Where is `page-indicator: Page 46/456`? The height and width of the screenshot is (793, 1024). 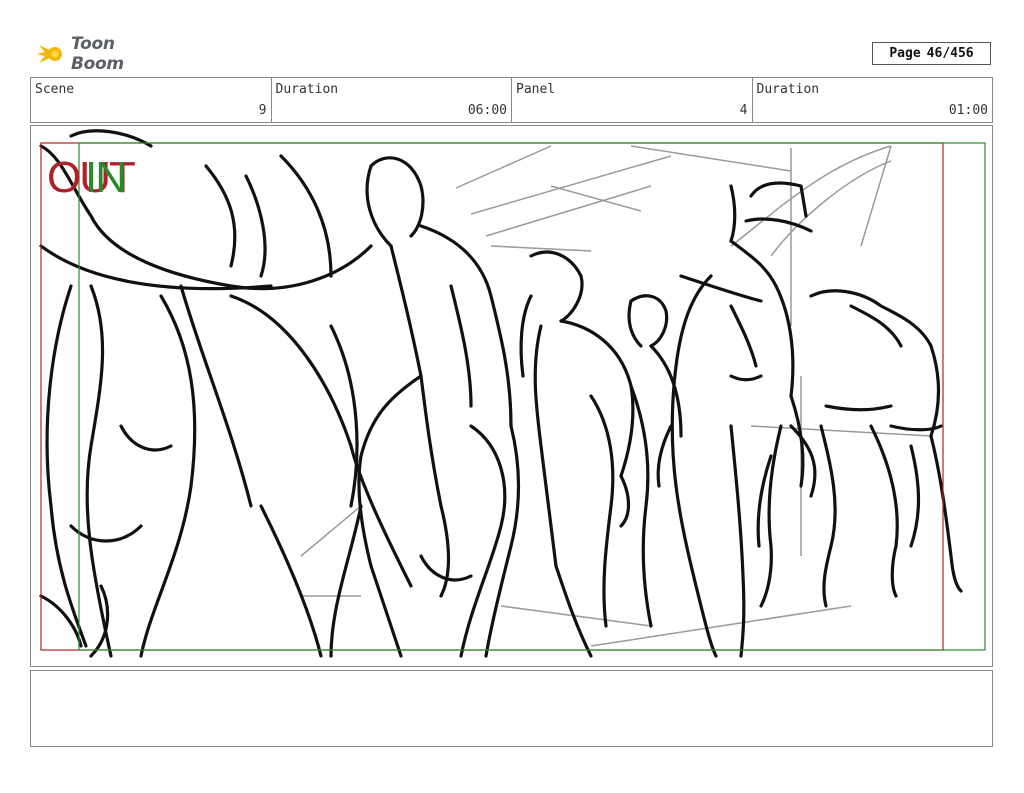 page-indicator: Page 46/456 is located at coordinates (931, 53).